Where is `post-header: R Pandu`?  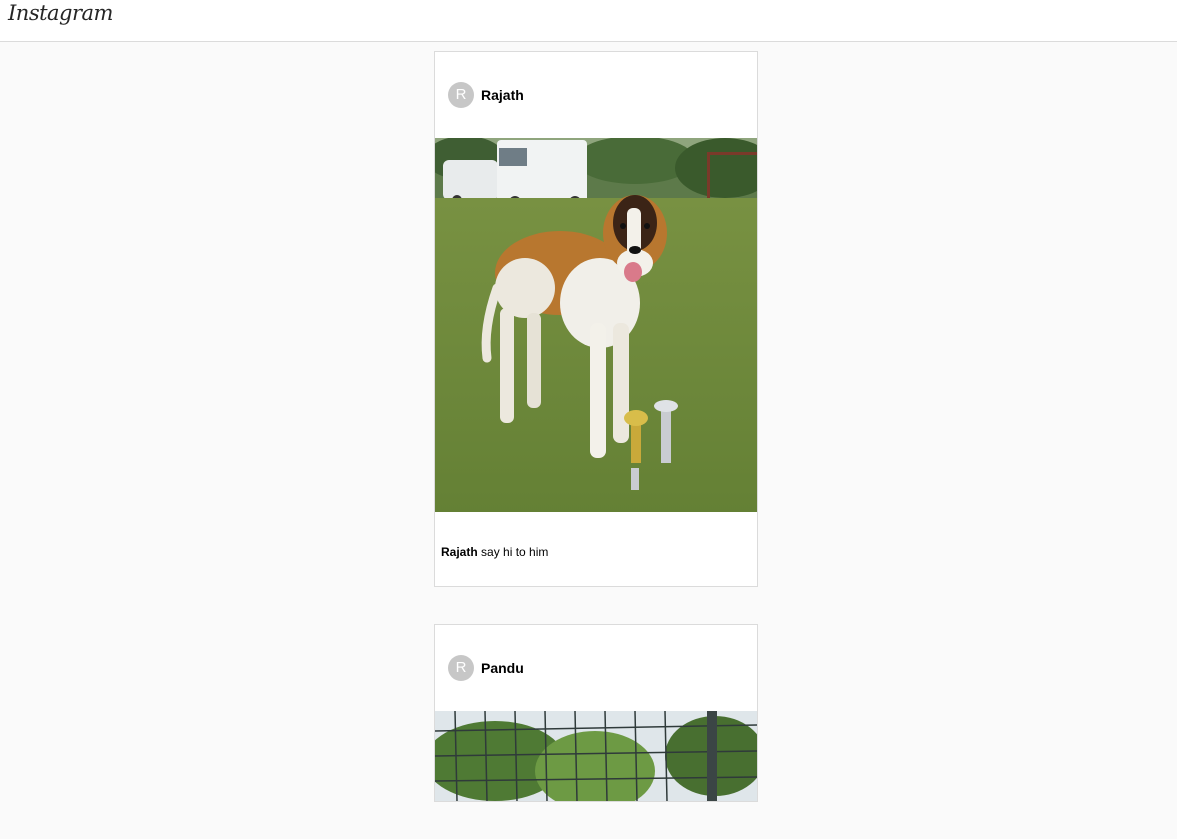
post-header: R Pandu is located at coordinates (596, 668).